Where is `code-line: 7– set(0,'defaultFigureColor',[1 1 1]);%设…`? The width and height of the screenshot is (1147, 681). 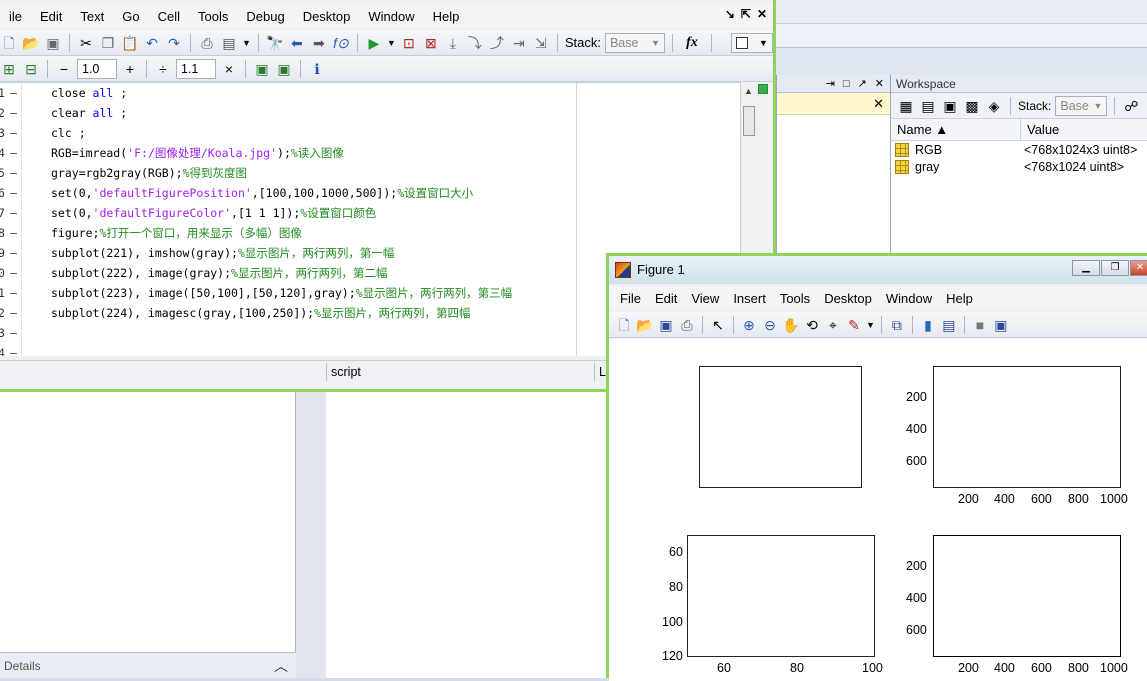
code-line: 7– set(0,'defaultFigureColor',[1 1 1]);%设… is located at coordinates (370, 213).